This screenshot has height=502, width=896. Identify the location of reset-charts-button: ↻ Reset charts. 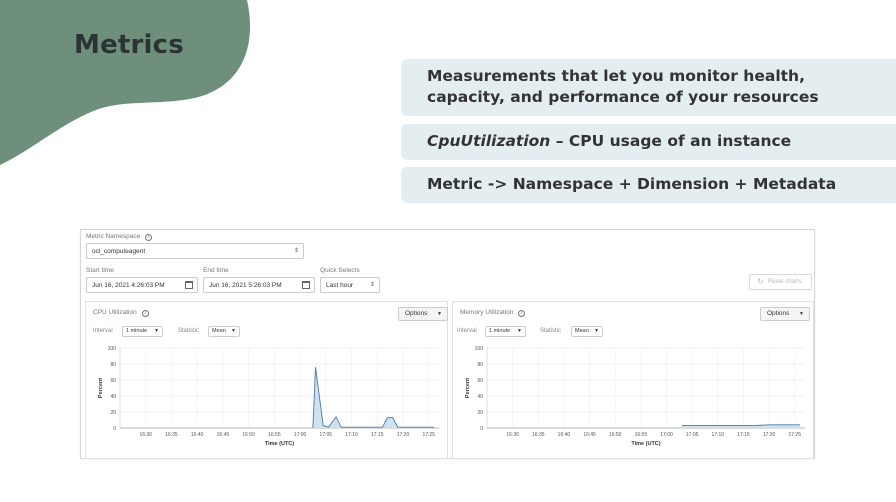
(780, 282).